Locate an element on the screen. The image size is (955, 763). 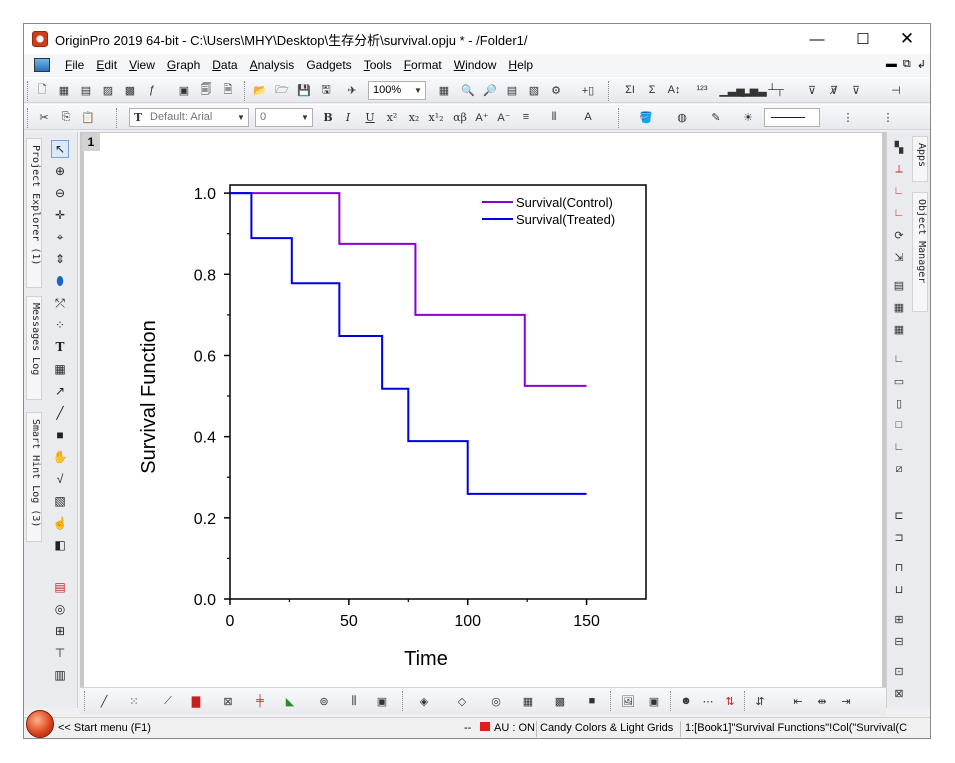
tab-project-explorer: Project Explorer (1) is located at coordinates (34, 213).